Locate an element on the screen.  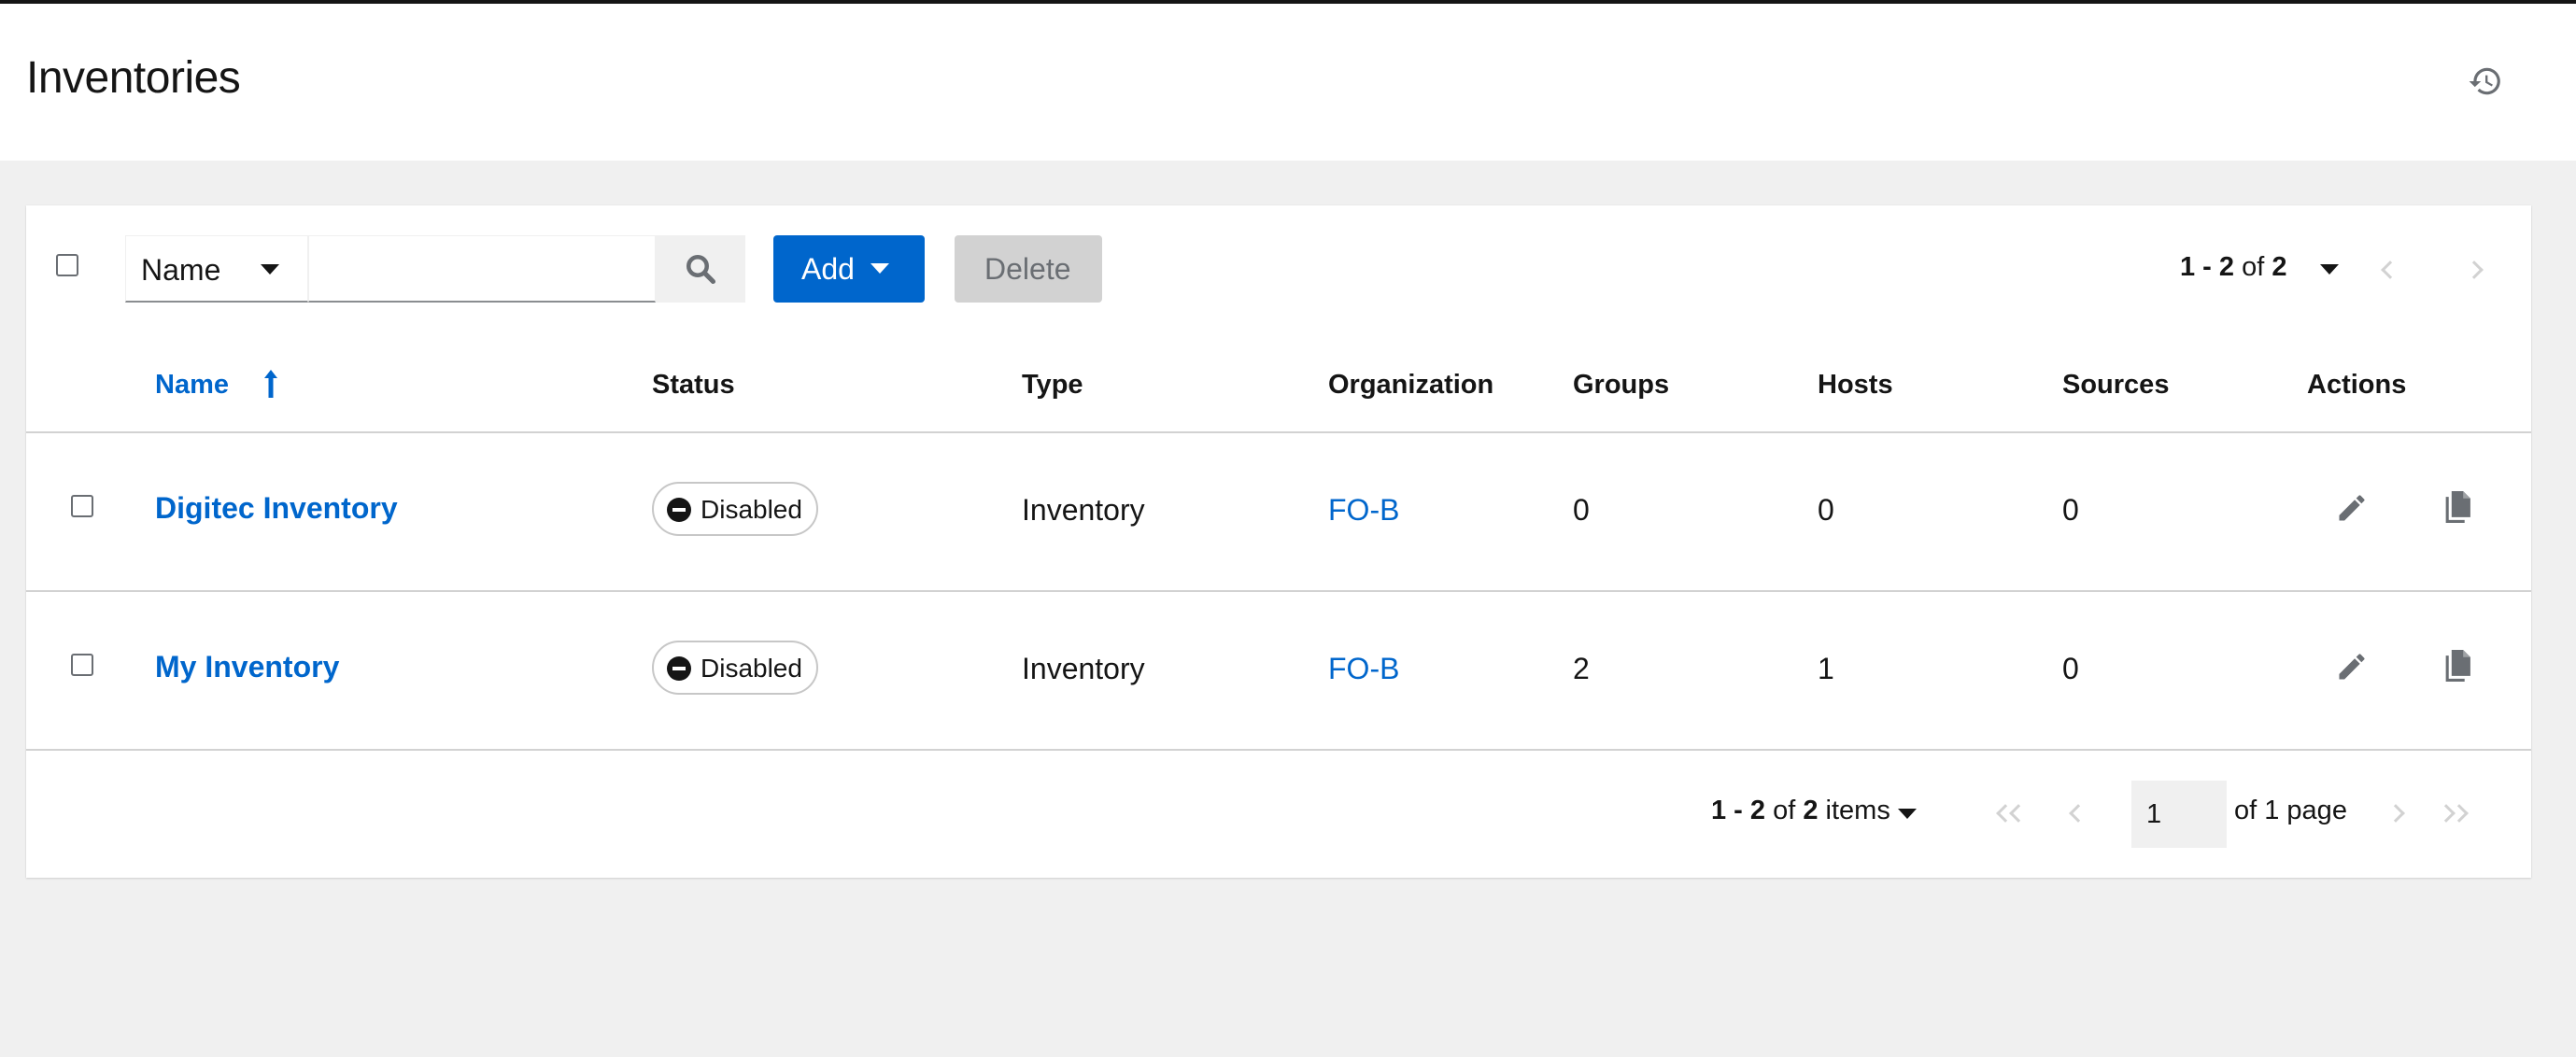
page-title: Inventories is located at coordinates (133, 78).